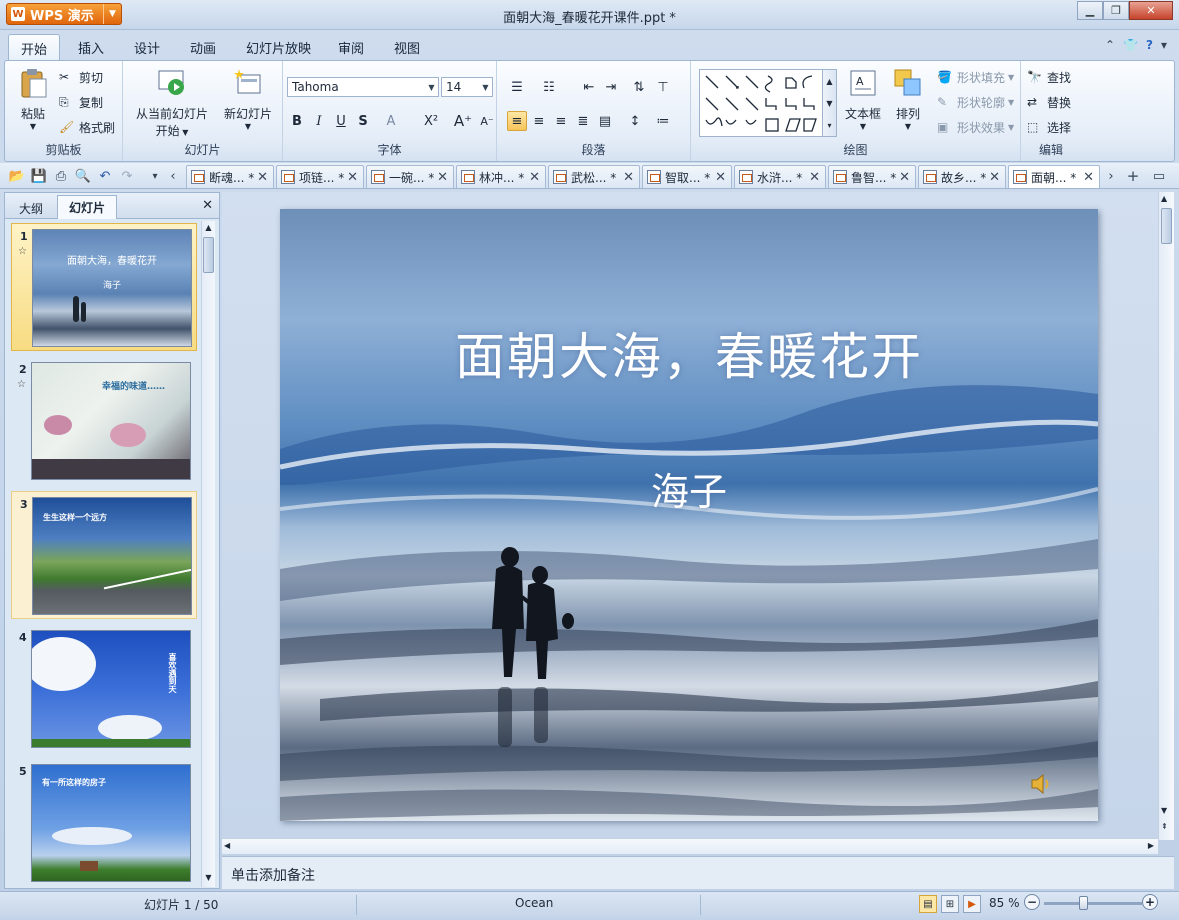 The width and height of the screenshot is (1179, 920). Describe the element at coordinates (1116, 10) in the screenshot. I see `restore-button: ❐` at that location.